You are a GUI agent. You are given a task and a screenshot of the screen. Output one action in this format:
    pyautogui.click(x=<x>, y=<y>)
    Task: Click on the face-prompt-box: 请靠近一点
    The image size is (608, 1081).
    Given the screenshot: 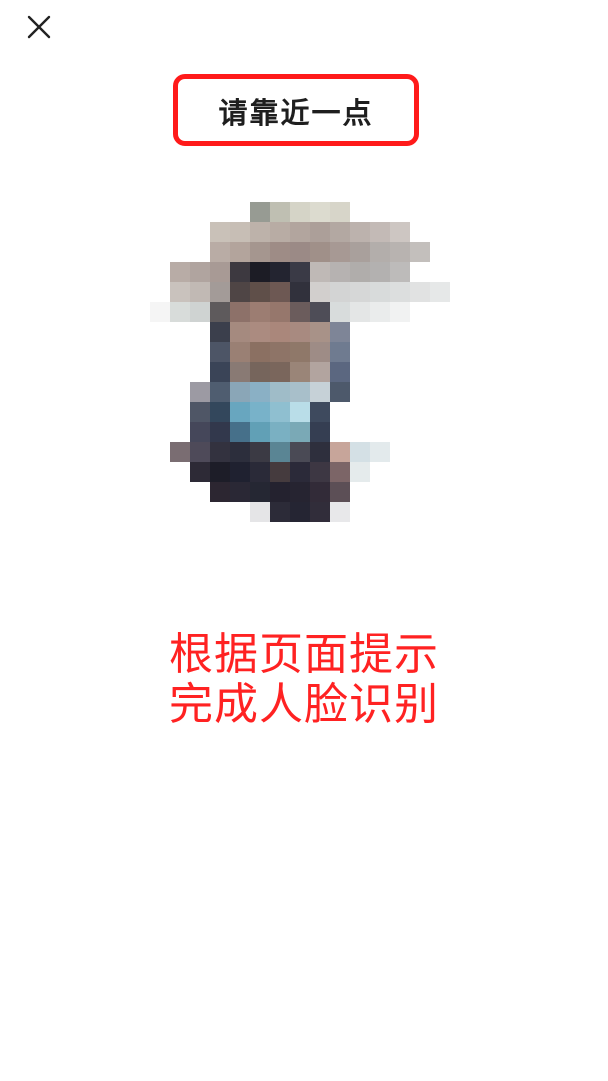 What is the action you would take?
    pyautogui.click(x=296, y=110)
    